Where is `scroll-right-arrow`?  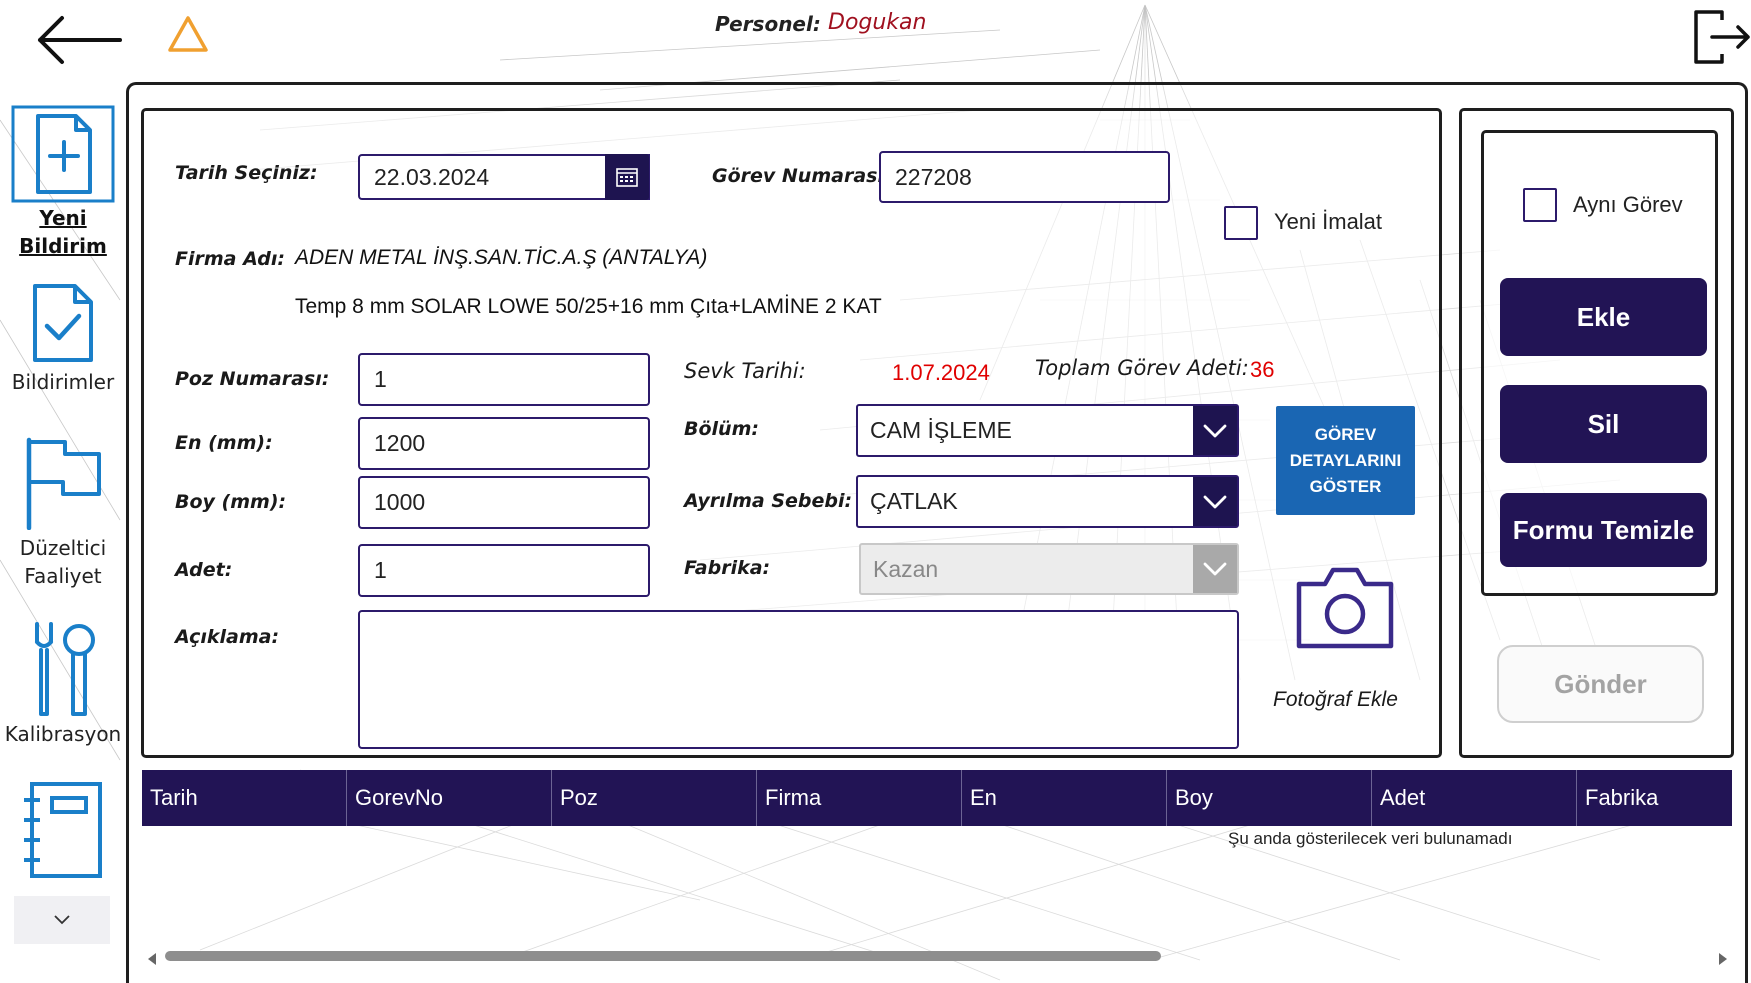
scroll-right-arrow is located at coordinates (1723, 959).